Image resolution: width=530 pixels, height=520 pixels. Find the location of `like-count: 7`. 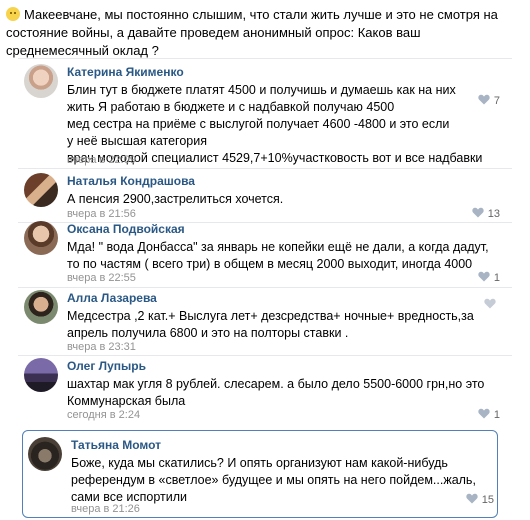

like-count: 7 is located at coordinates (496, 101).